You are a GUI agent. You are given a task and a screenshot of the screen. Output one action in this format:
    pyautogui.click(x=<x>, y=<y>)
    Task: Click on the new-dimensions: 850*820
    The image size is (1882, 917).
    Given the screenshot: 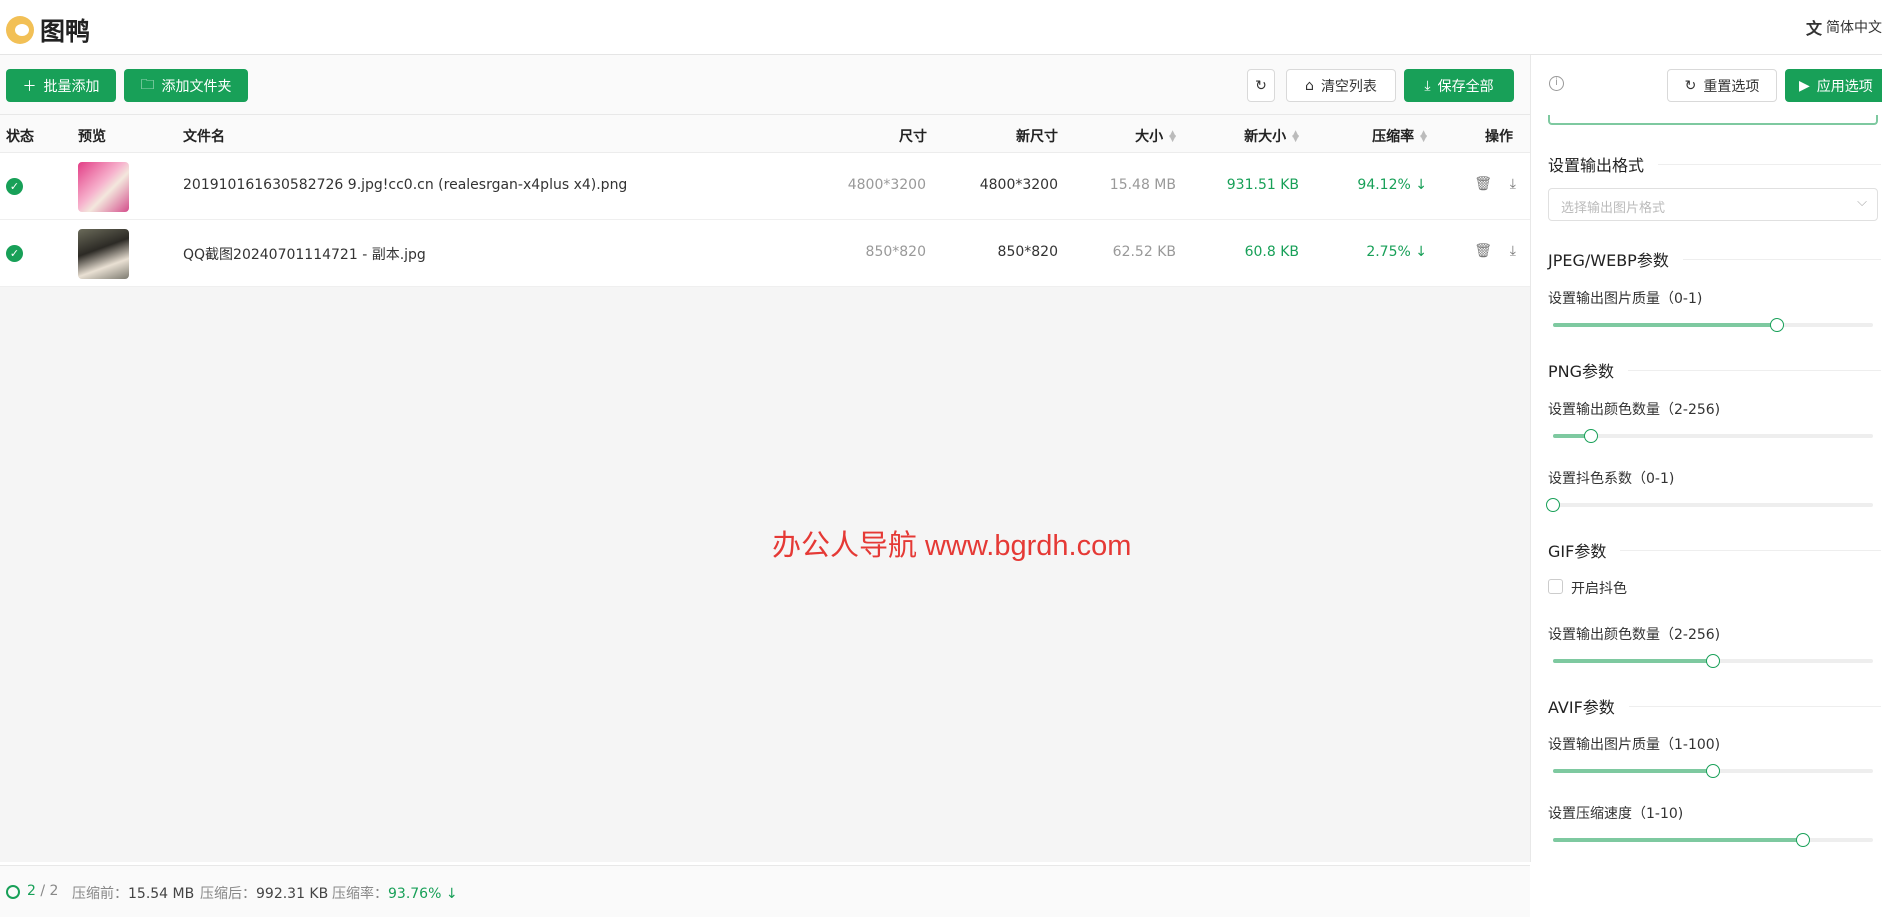 What is the action you would take?
    pyautogui.click(x=1027, y=252)
    